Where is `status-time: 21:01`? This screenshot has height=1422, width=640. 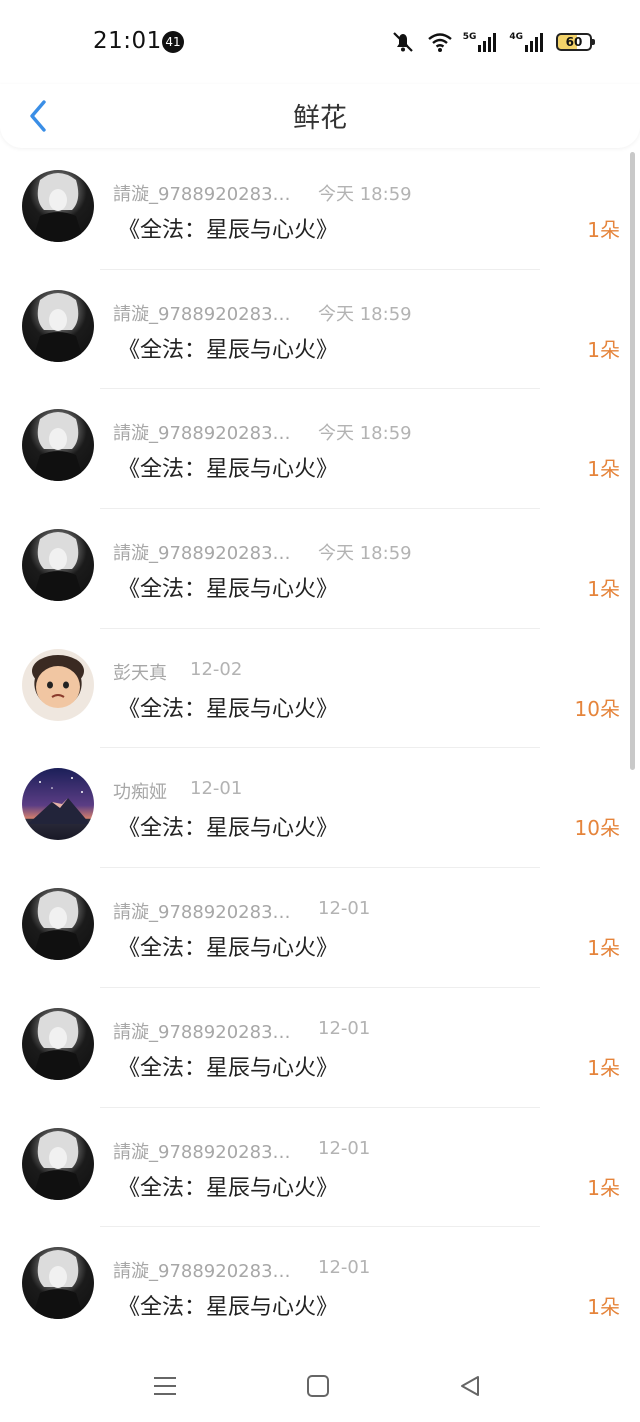
status-time: 21:01 is located at coordinates (127, 41).